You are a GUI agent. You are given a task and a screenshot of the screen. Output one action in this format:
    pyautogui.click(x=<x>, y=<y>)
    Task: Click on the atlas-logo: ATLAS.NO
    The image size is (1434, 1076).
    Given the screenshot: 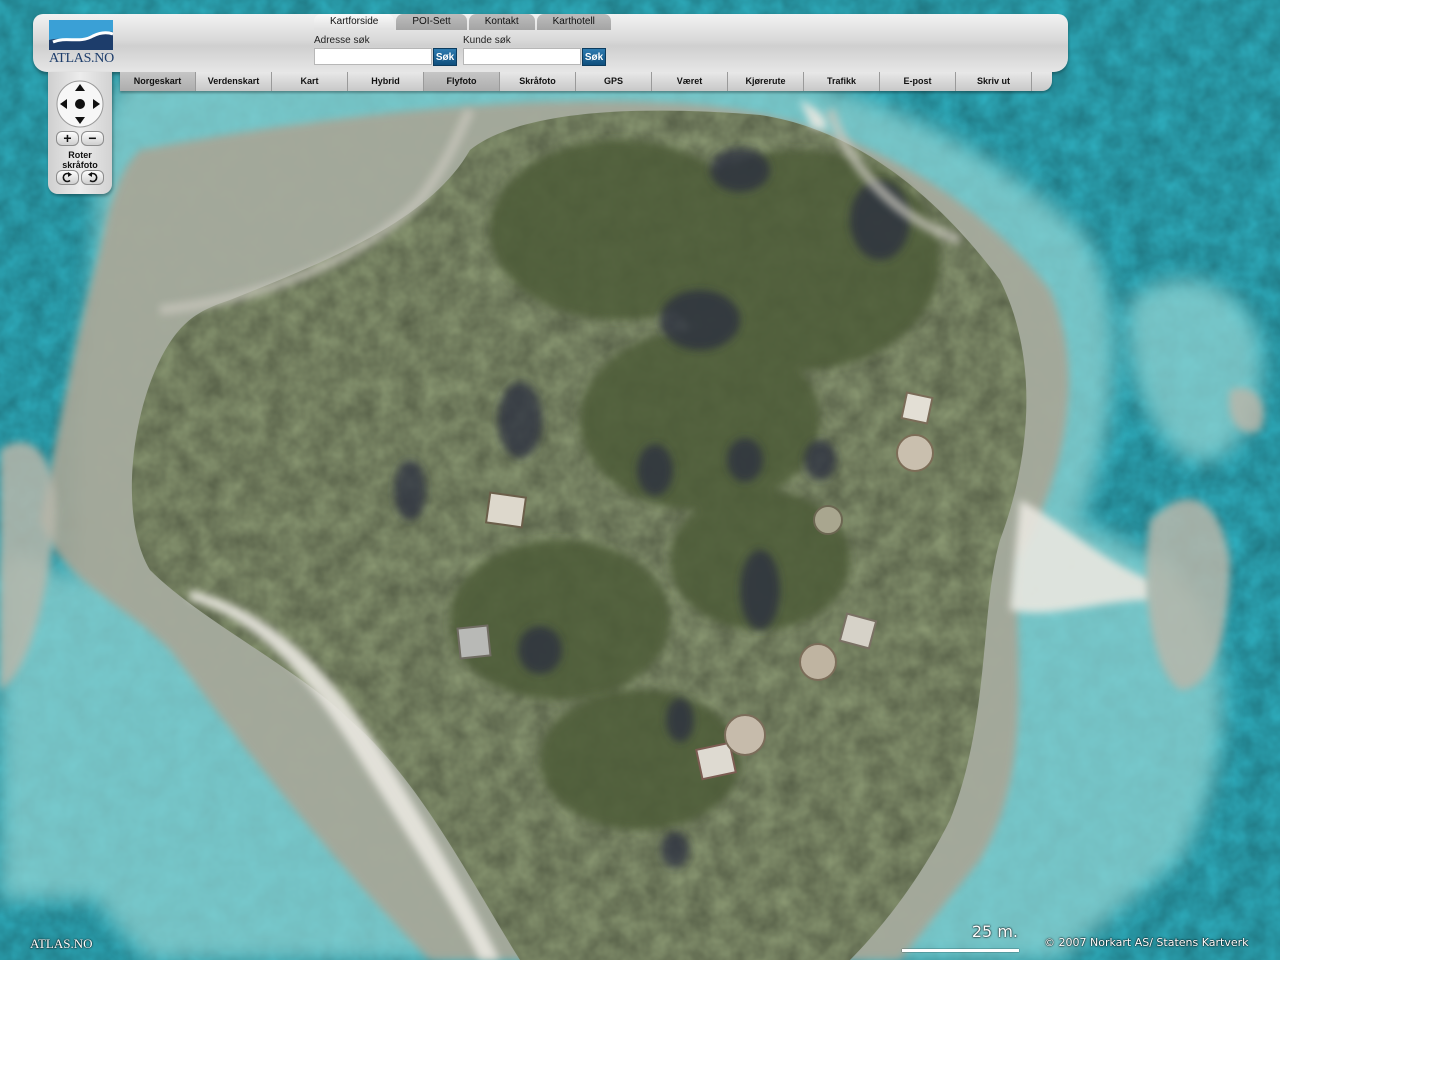 What is the action you would take?
    pyautogui.click(x=82, y=43)
    